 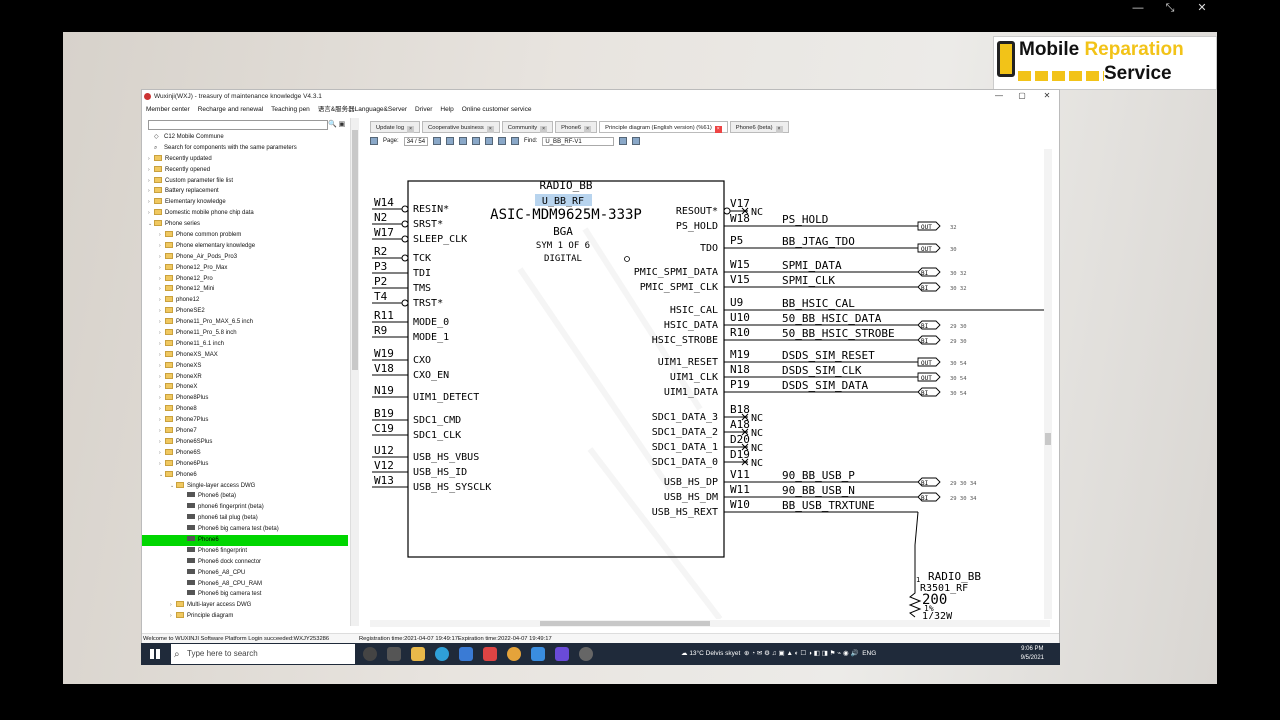 What do you see at coordinates (623, 141) in the screenshot?
I see `find-options-icon` at bounding box center [623, 141].